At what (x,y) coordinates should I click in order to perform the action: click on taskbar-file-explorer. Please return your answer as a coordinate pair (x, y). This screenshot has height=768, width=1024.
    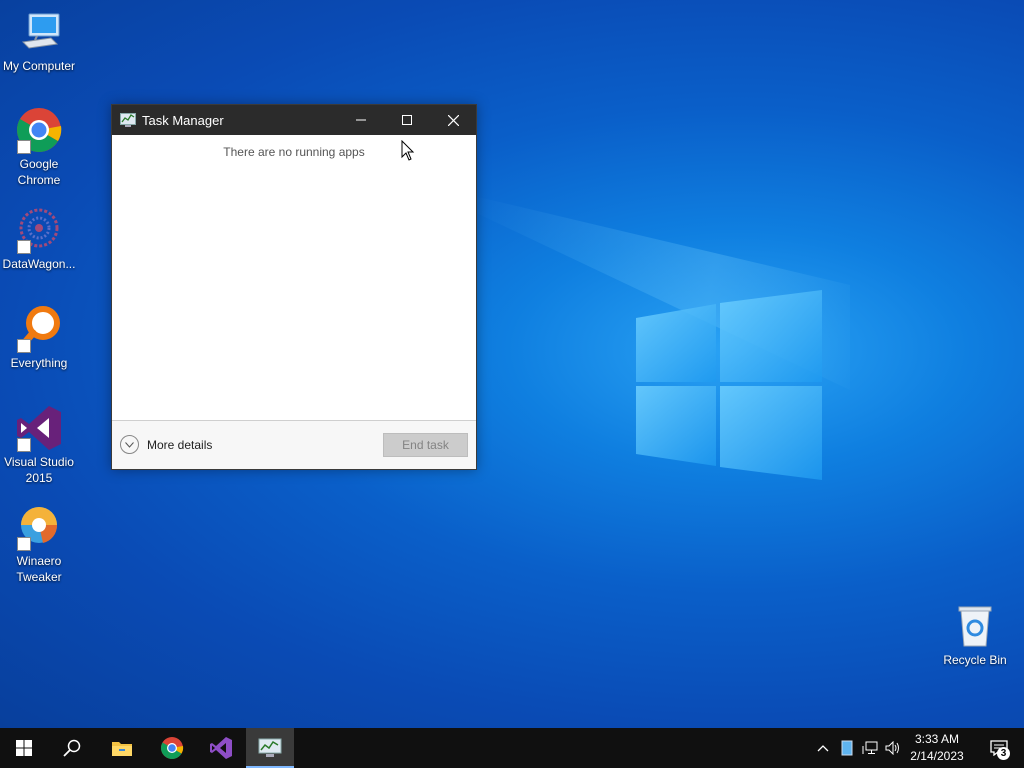
    Looking at the image, I should click on (122, 748).